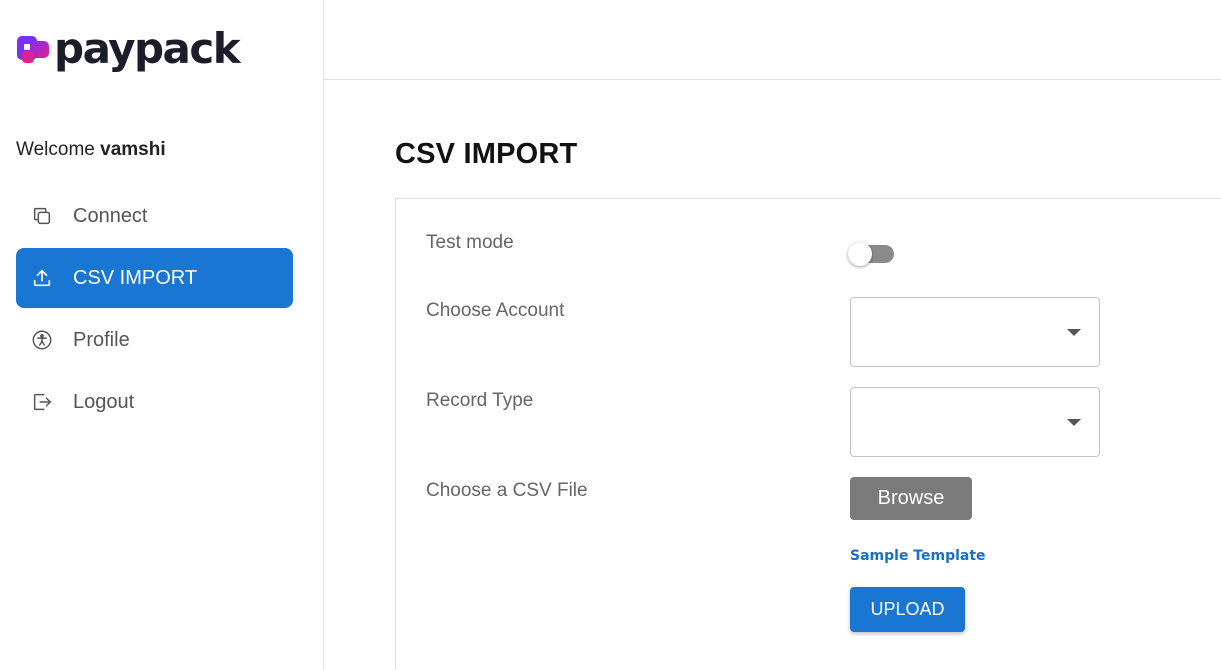 The width and height of the screenshot is (1221, 670). Describe the element at coordinates (860, 254) in the screenshot. I see `toggle-thumb` at that location.